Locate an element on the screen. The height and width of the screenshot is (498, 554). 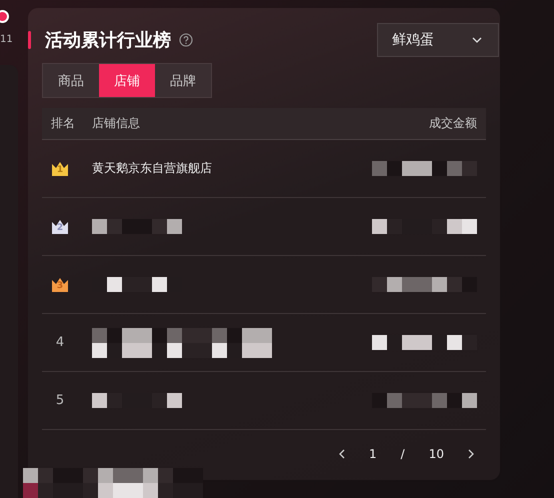
crown-badge: 2 is located at coordinates (60, 226).